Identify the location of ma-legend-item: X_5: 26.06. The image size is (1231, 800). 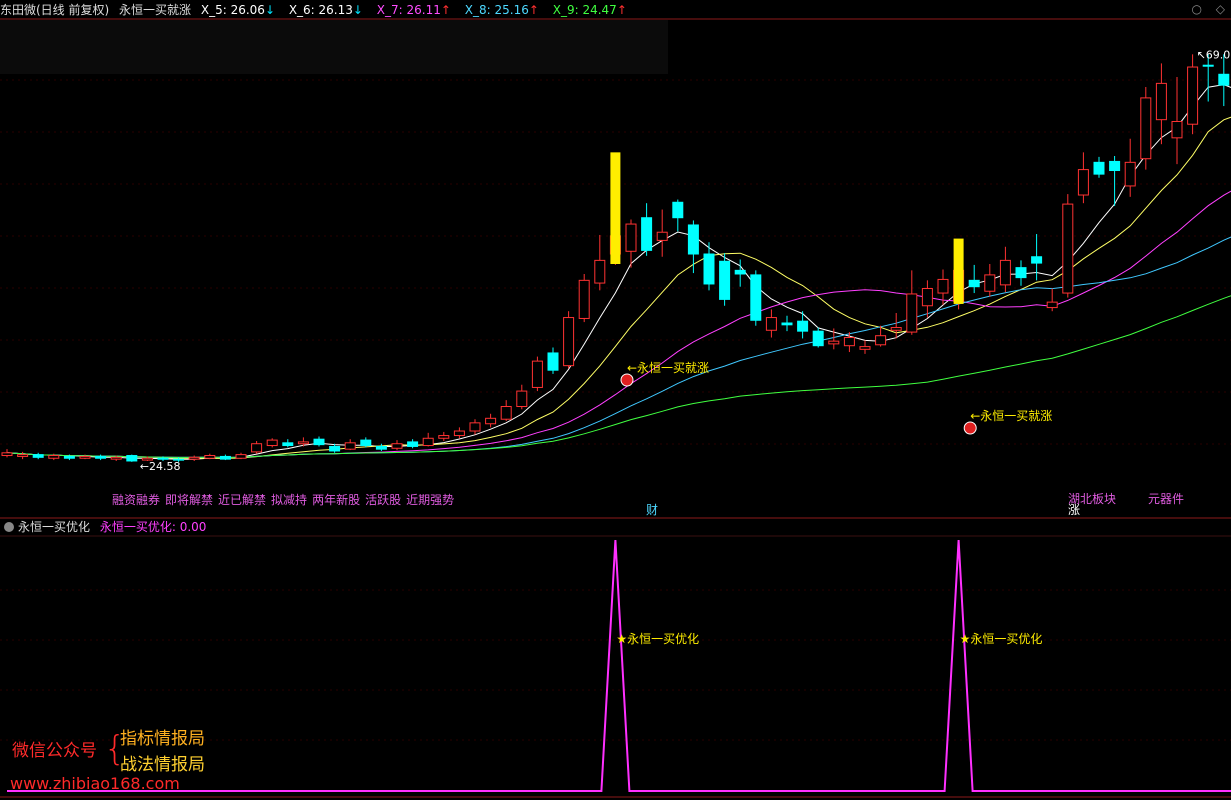
(232, 10).